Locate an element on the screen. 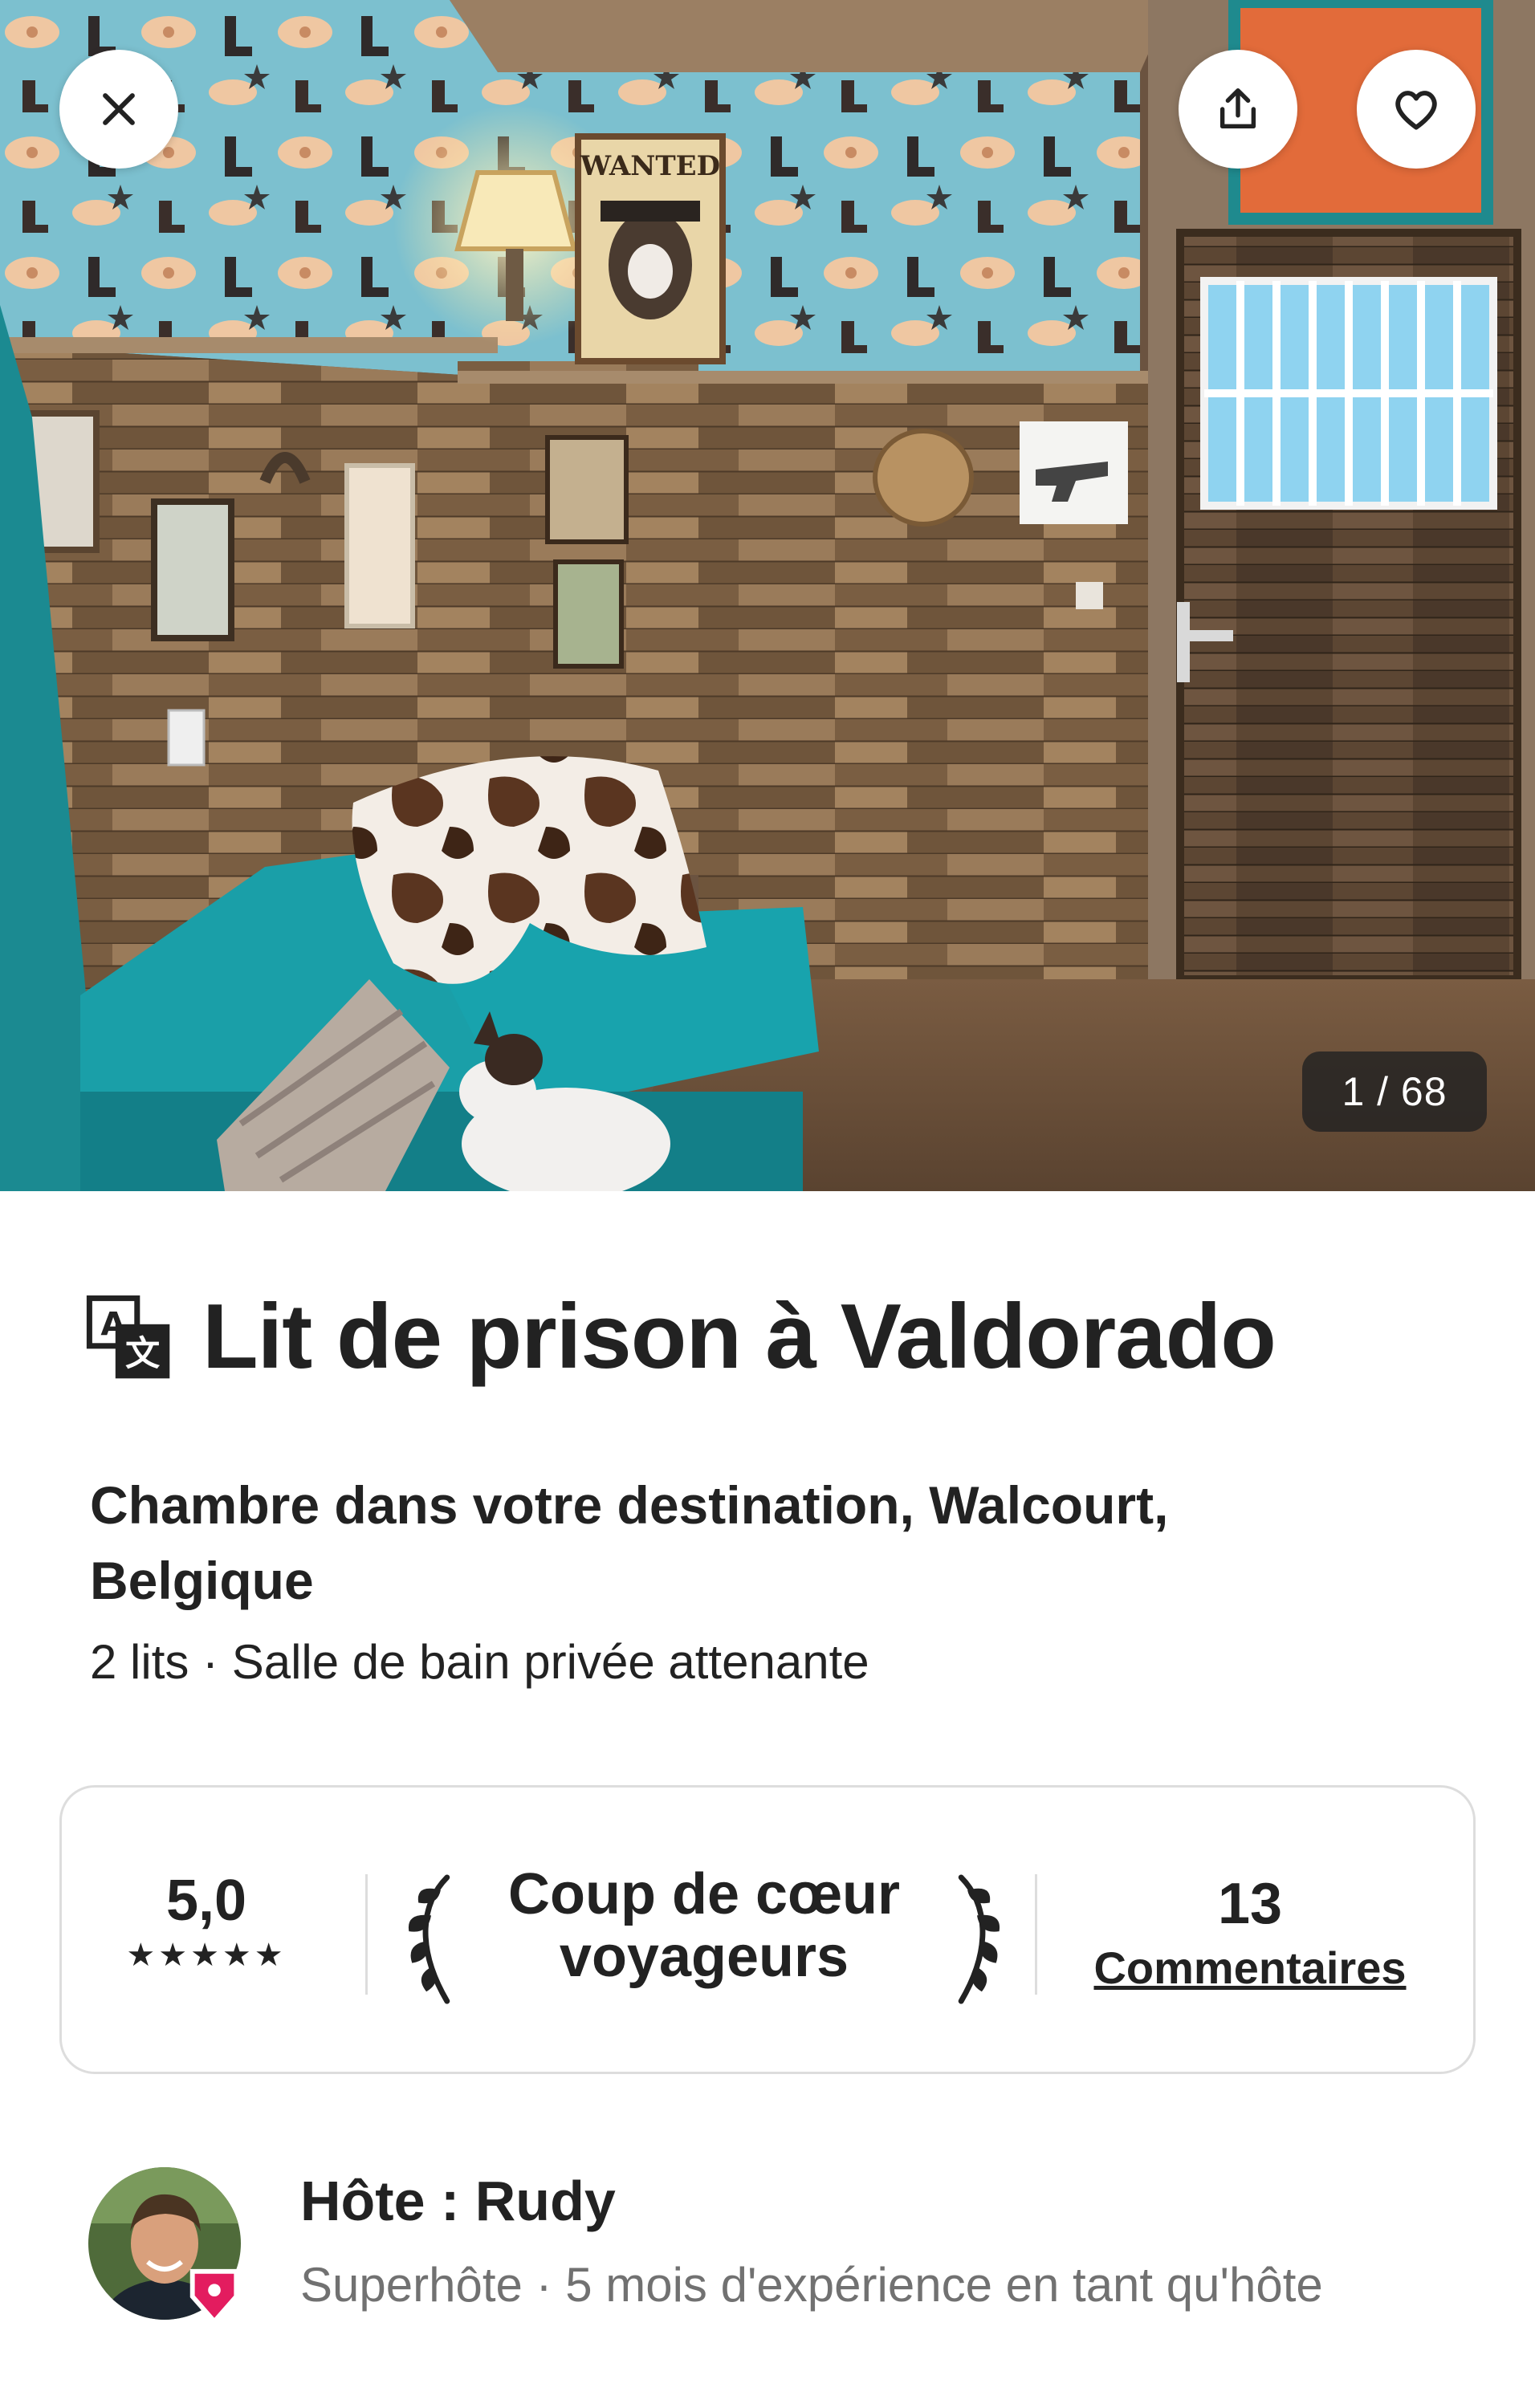  save-to-wishlist-button is located at coordinates (1416, 110).